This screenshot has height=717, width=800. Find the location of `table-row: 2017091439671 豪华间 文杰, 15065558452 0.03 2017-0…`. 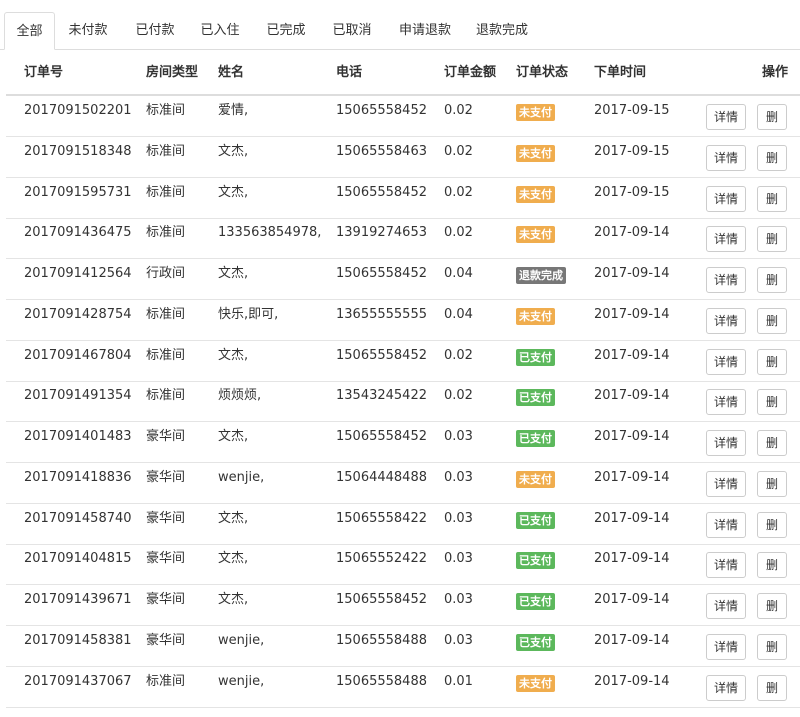

table-row: 2017091439671 豪华间 文杰, 15065558452 0.03 2017-0… is located at coordinates (403, 605).